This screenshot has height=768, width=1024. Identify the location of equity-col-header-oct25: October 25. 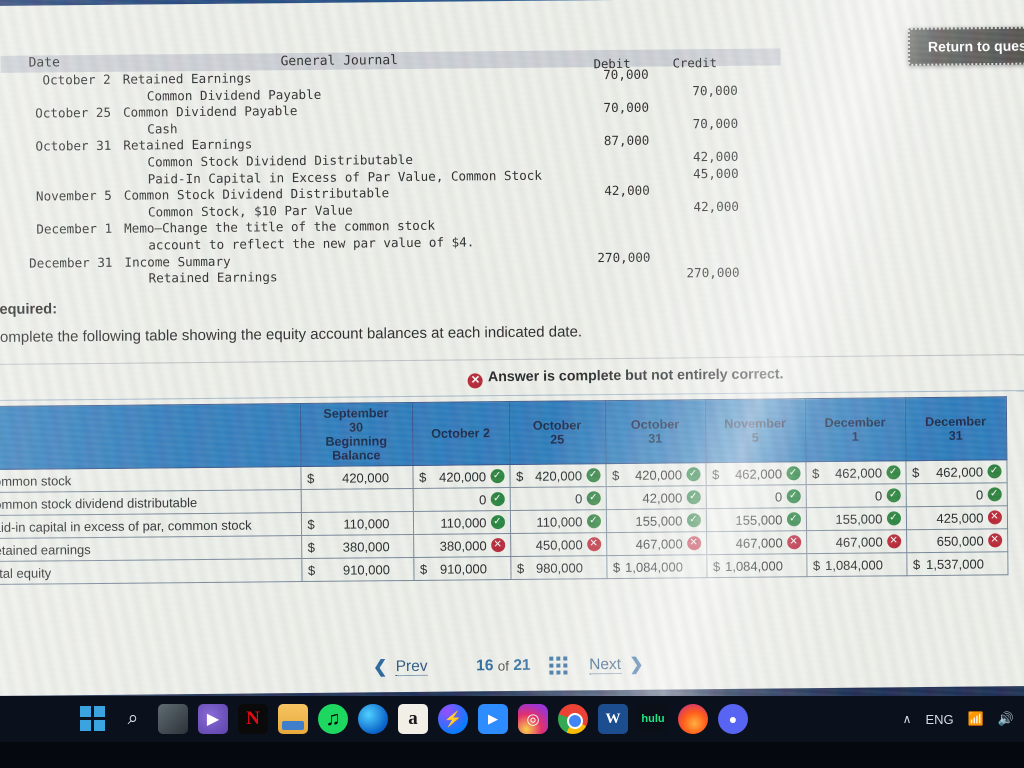
(557, 432).